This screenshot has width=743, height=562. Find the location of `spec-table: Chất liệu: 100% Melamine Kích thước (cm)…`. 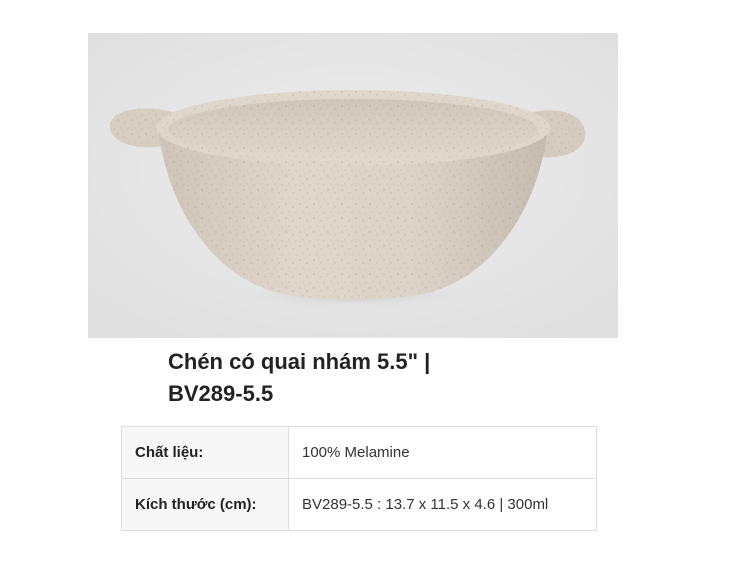

spec-table: Chất liệu: 100% Melamine Kích thước (cm)… is located at coordinates (359, 478).